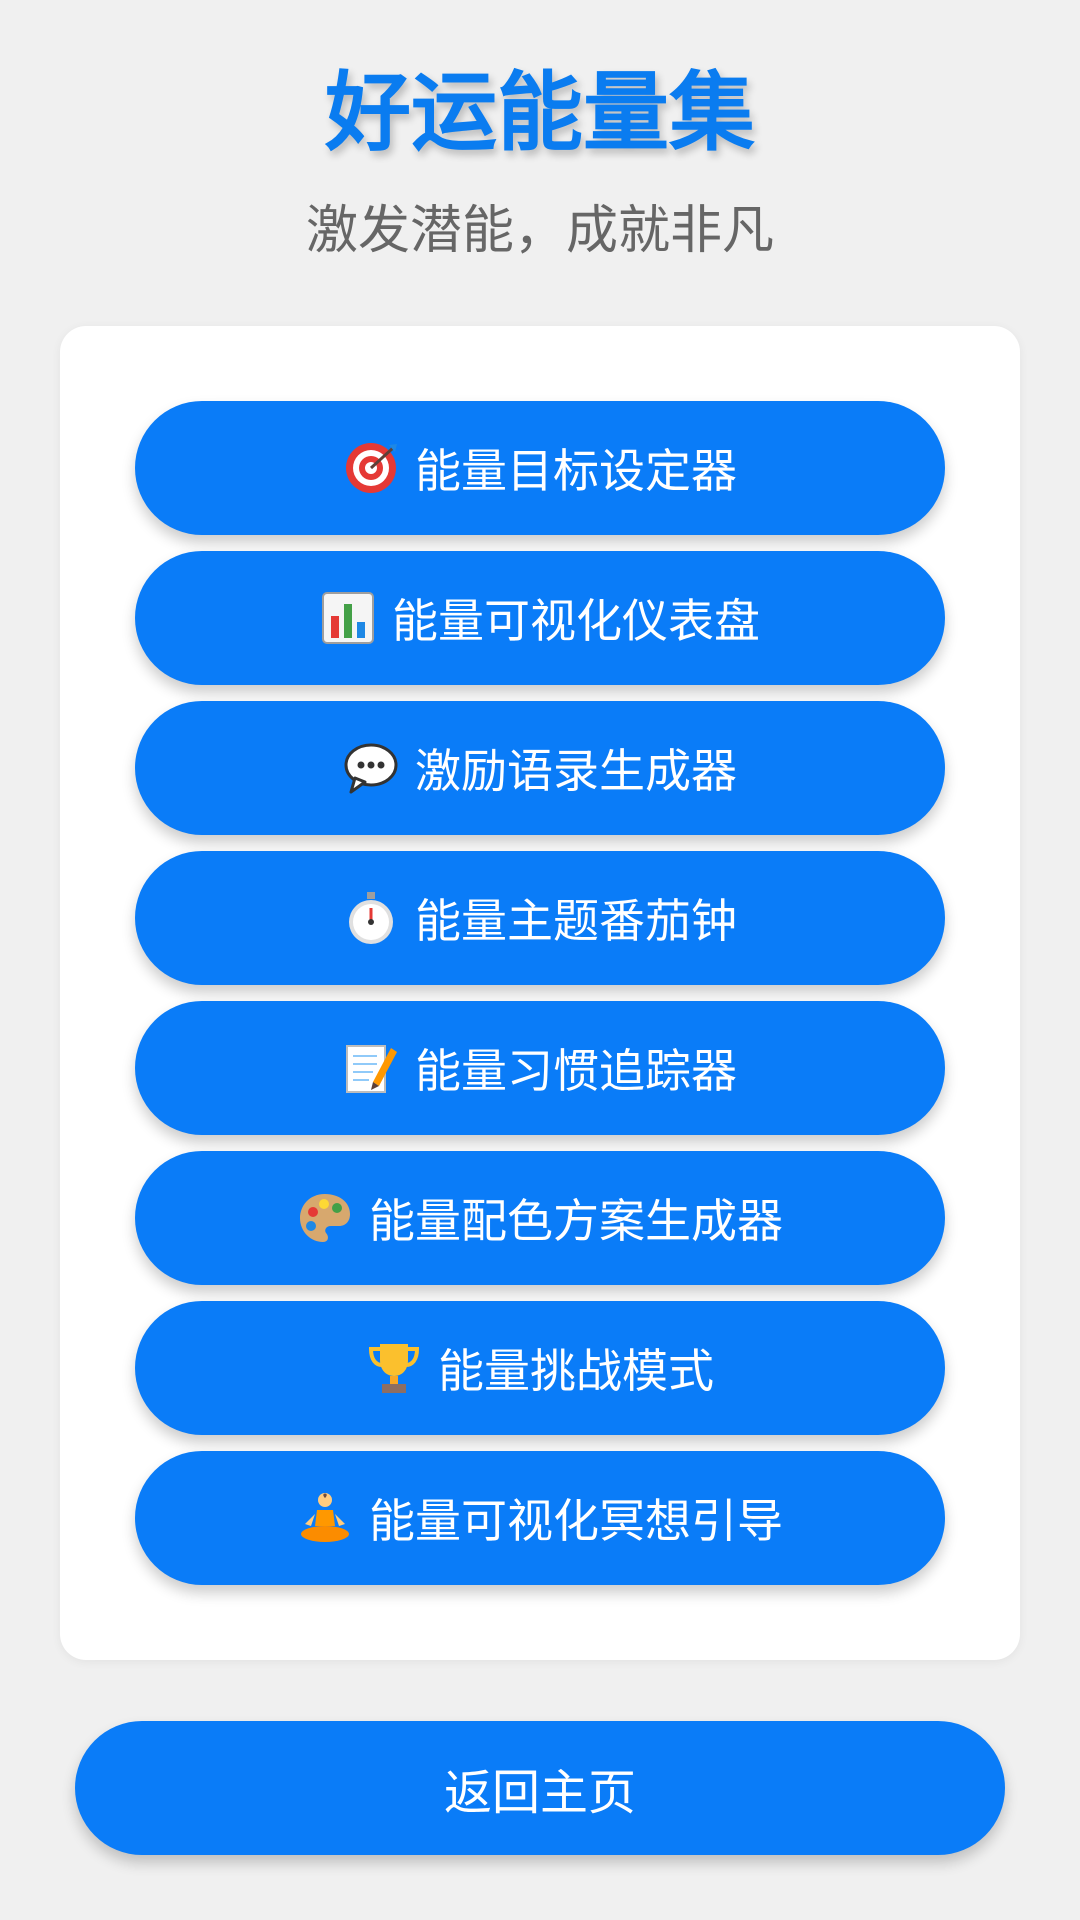  I want to click on energy-pomodoro-button: 能量主题番茄钟, so click(540, 918).